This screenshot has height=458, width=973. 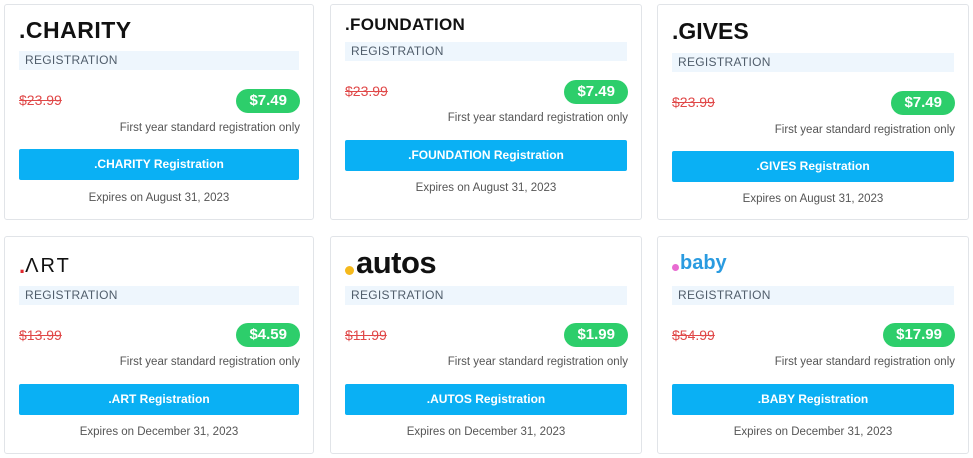 I want to click on art-logo-text: ΛRT, so click(x=48, y=265).